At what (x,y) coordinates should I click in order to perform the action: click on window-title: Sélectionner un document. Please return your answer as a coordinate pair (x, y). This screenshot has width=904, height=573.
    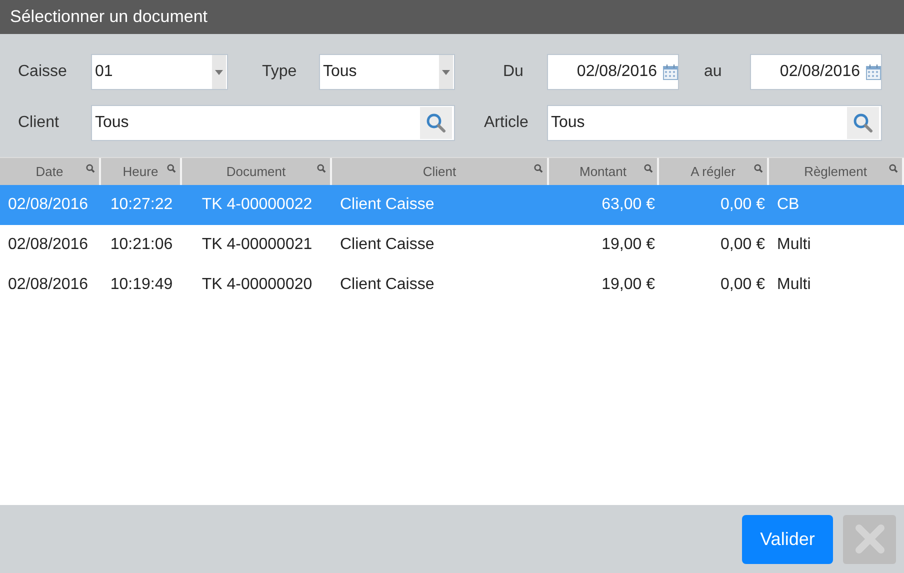
    Looking at the image, I should click on (452, 17).